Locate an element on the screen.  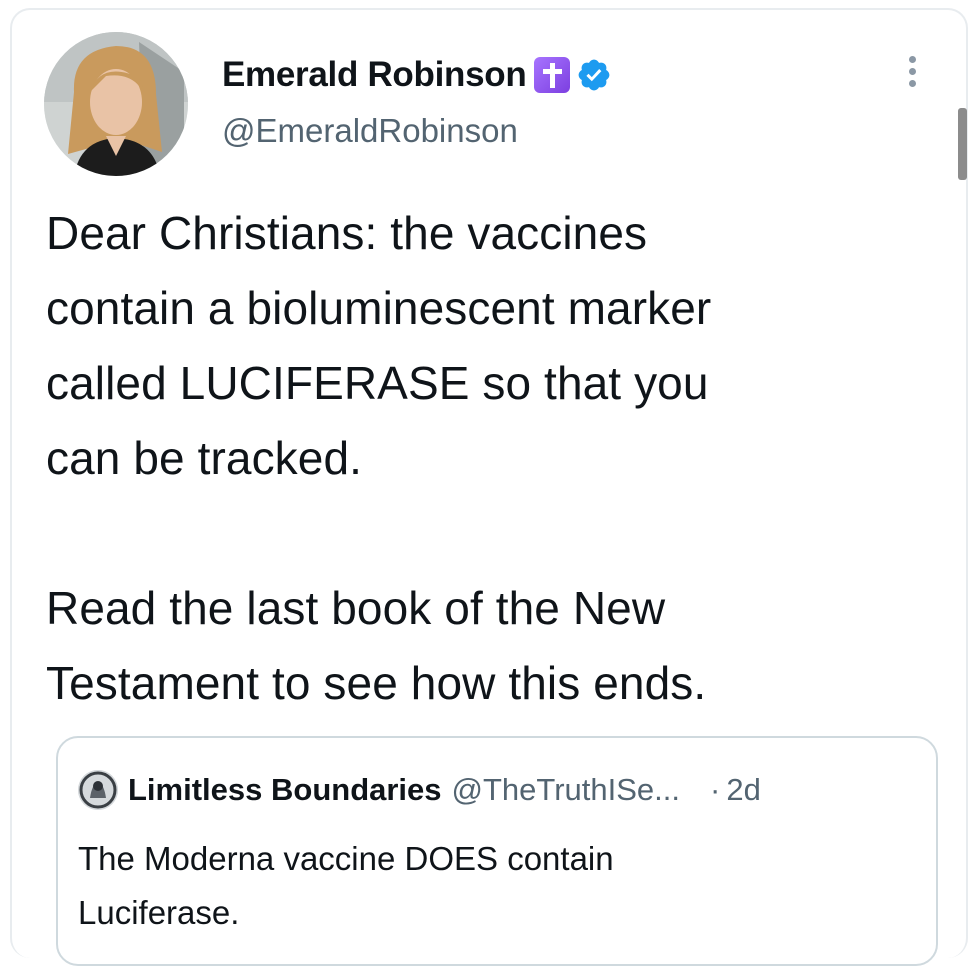
quoted-tweet-time: 2d is located at coordinates (743, 790).